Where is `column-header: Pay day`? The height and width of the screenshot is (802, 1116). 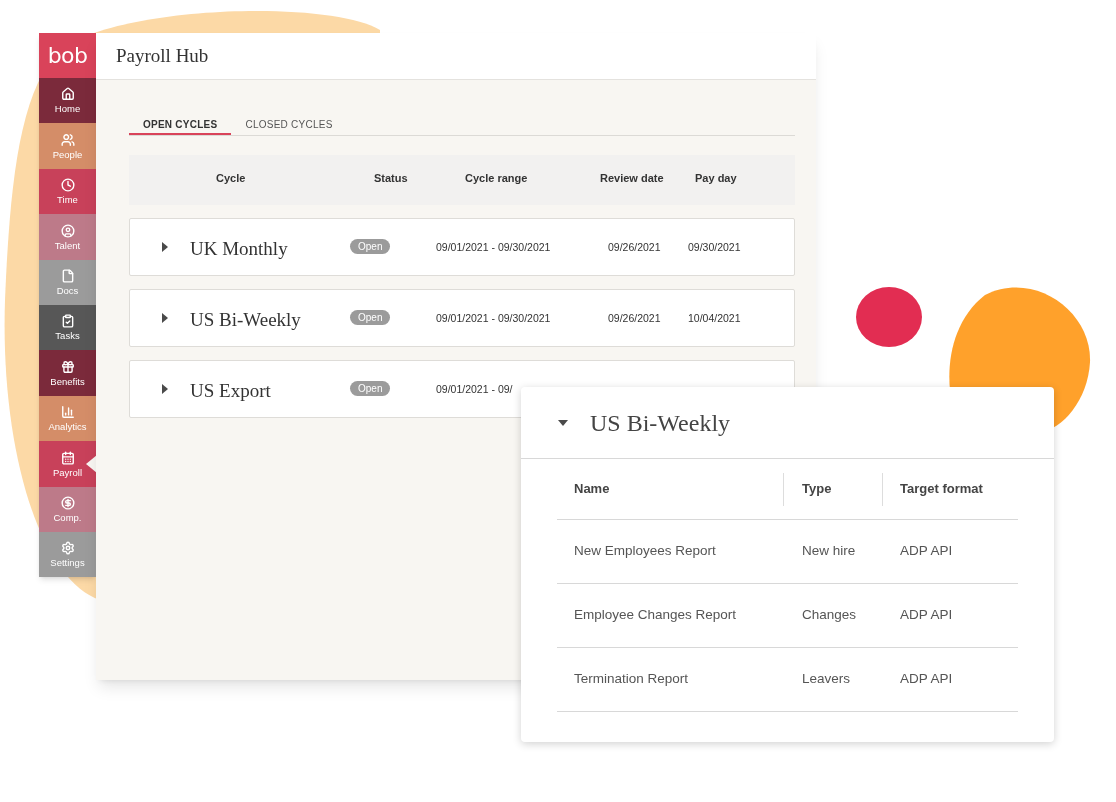
column-header: Pay day is located at coordinates (716, 178).